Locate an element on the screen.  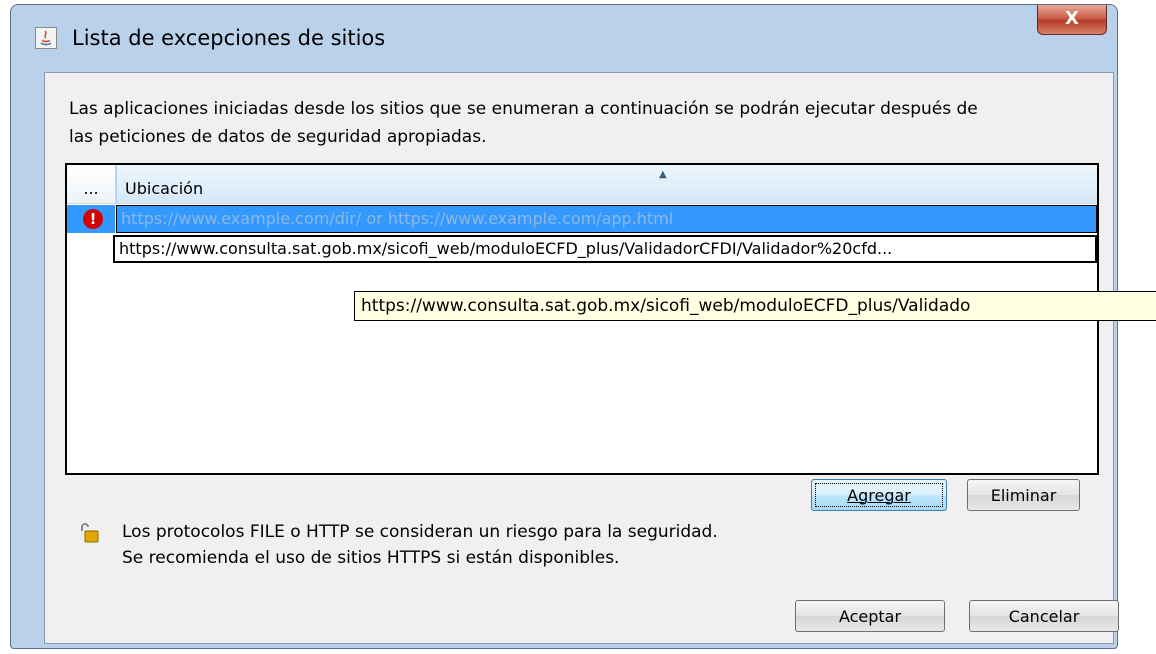
row-status-cell is located at coordinates (91, 249).